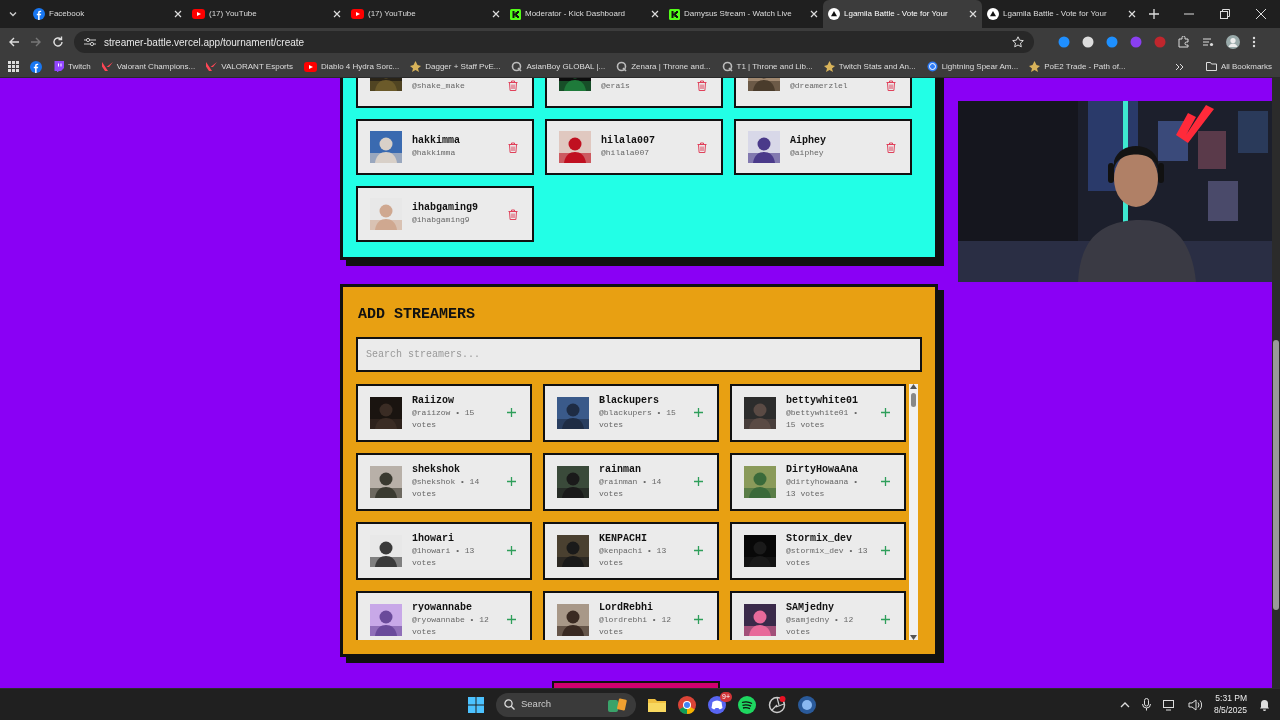 This screenshot has height=720, width=1280. I want to click on chevron-down-icon, so click(13, 14).